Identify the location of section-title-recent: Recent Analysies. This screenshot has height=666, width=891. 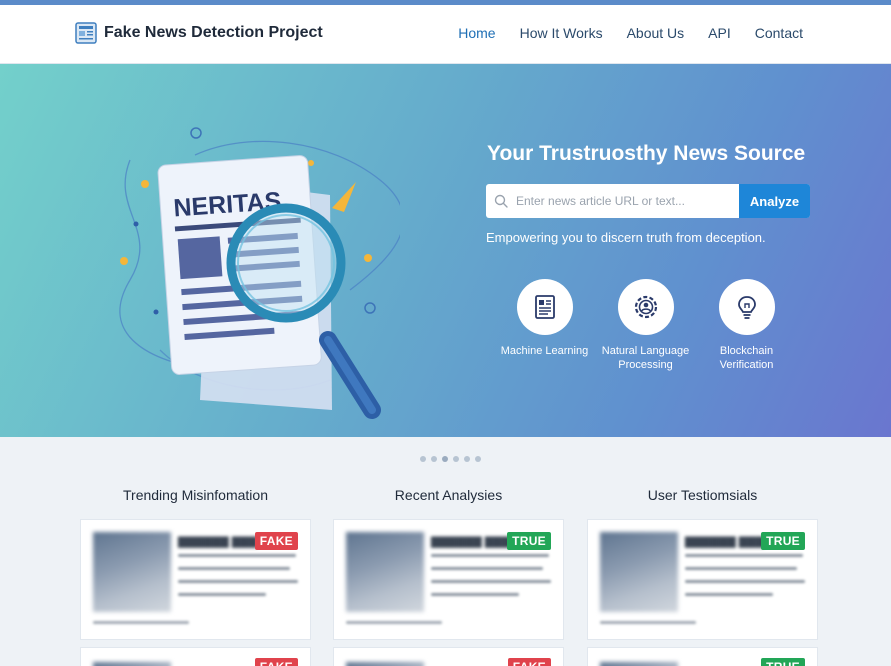
(448, 495).